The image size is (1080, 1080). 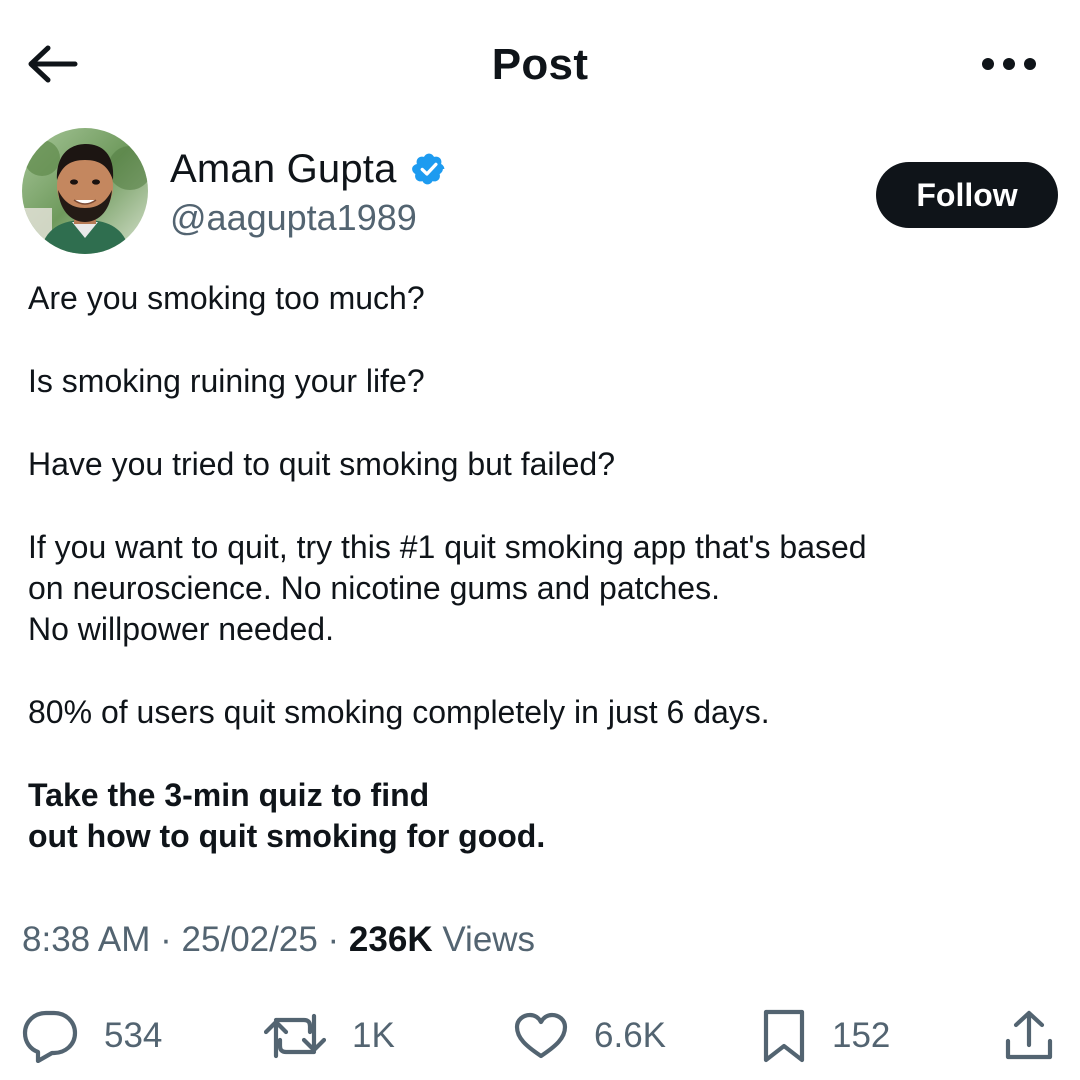 I want to click on post-line: No willpower needed., so click(x=181, y=629).